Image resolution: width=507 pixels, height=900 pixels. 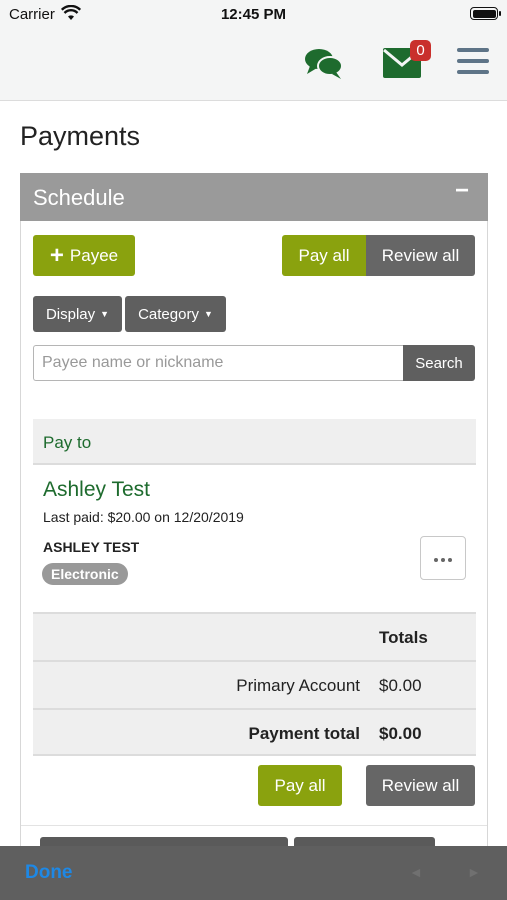 What do you see at coordinates (168, 314) in the screenshot?
I see `category-label: Category` at bounding box center [168, 314].